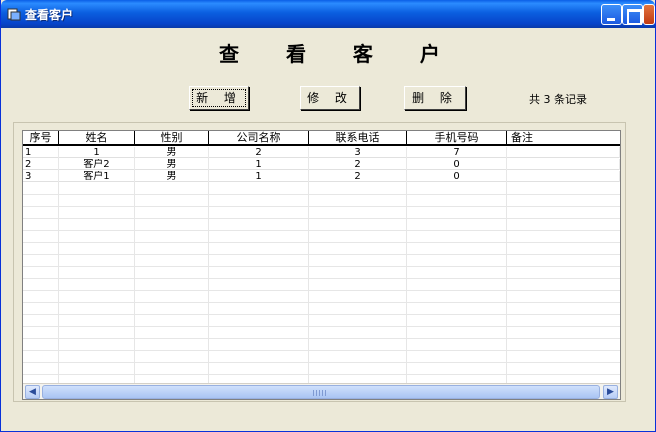  I want to click on table-row: 3 客户1 男 1 2 0, so click(321, 176).